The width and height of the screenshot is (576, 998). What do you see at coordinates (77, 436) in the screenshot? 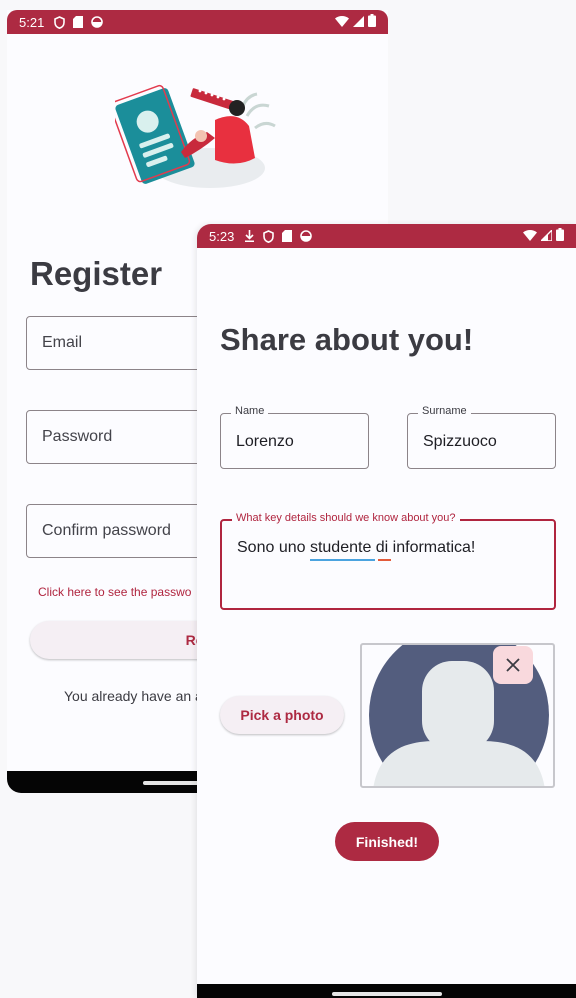
I see `password-placeholder: Password` at bounding box center [77, 436].